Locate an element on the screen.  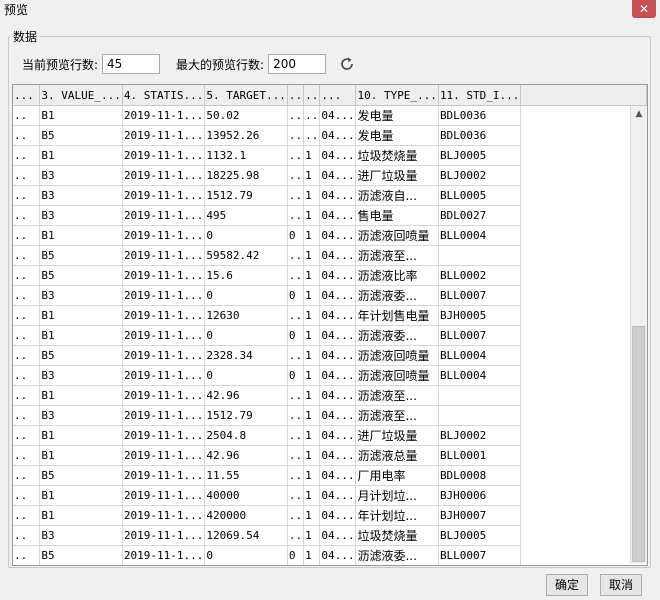
table-cell: 13952.26 is located at coordinates (246, 135).